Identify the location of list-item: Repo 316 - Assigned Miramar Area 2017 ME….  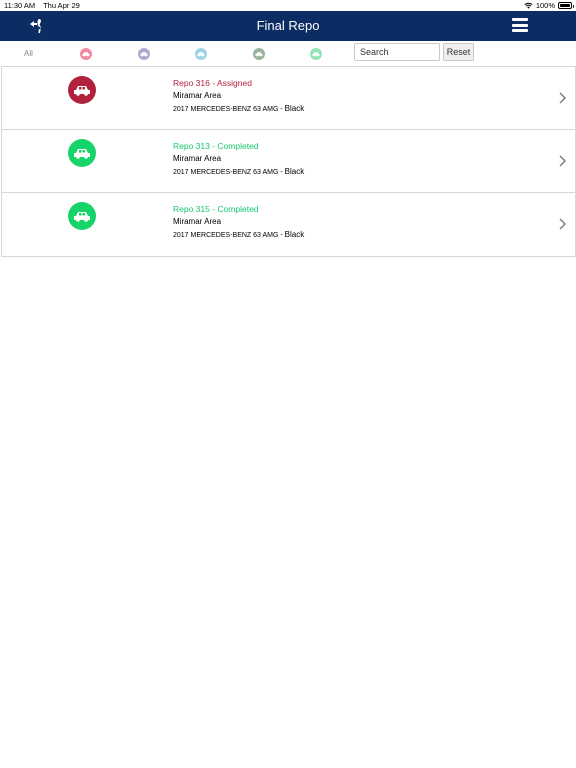
(288, 98).